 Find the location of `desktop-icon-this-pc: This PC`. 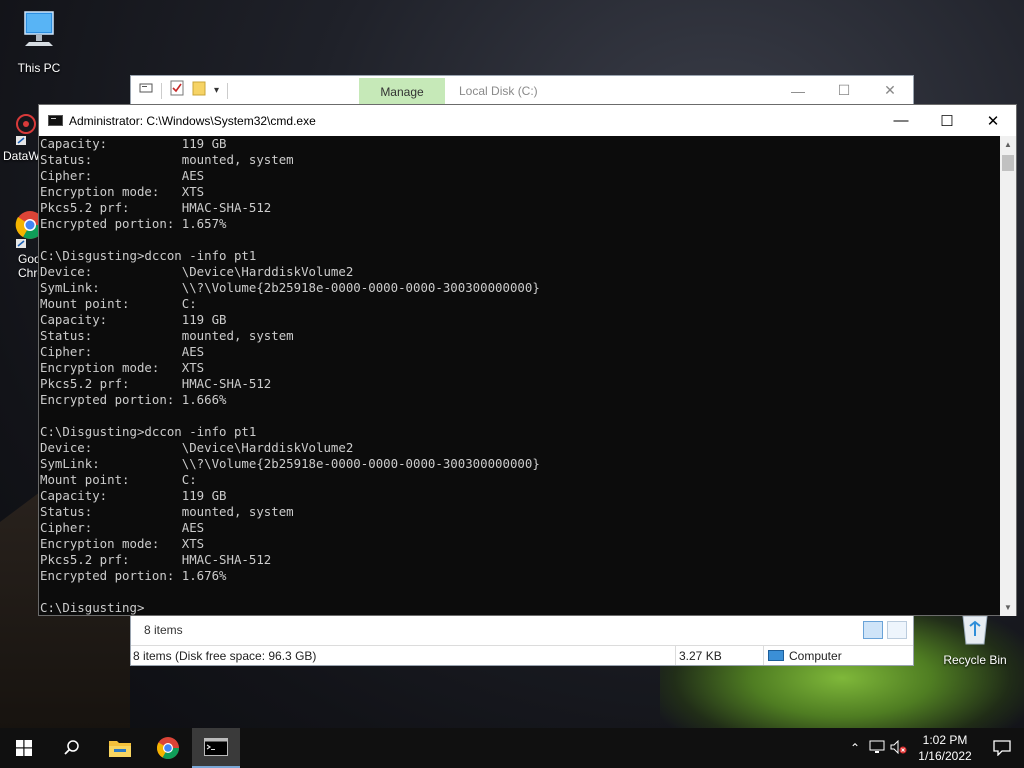

desktop-icon-this-pc: This PC is located at coordinates (39, 42).